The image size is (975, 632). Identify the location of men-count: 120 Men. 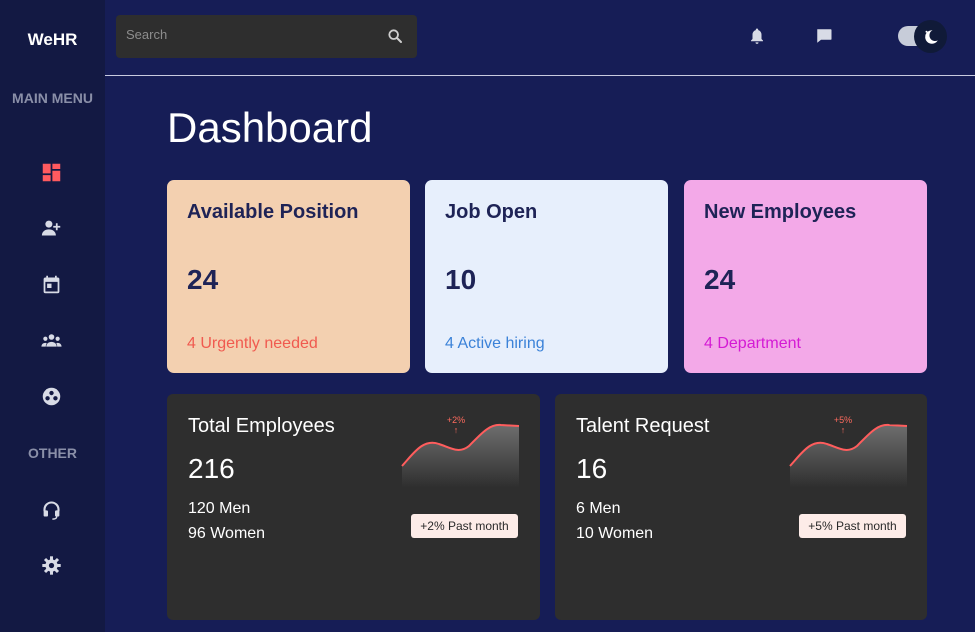
(219, 508).